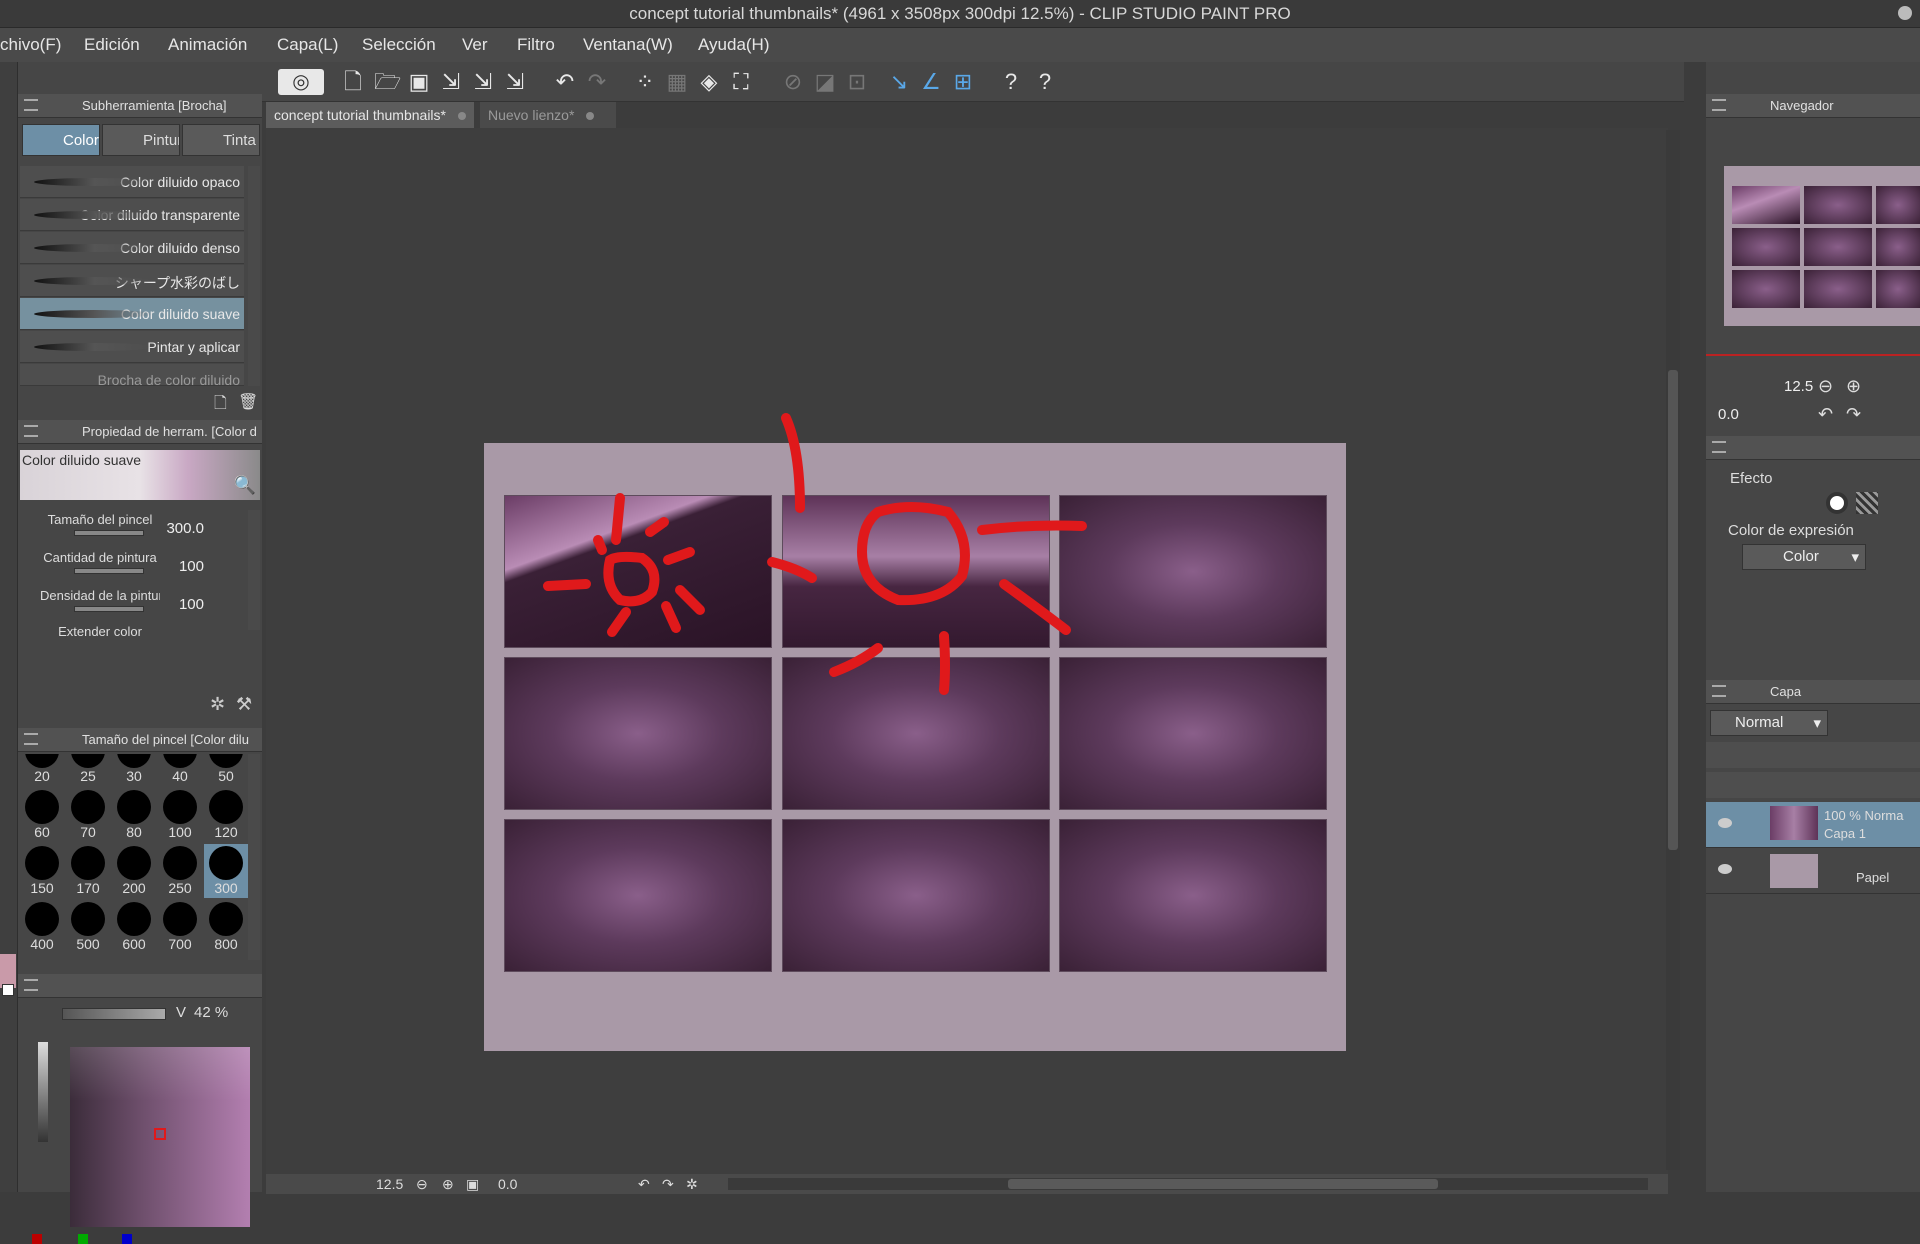 Image resolution: width=1920 pixels, height=1244 pixels. I want to click on navigator-rotation: 0.0, so click(1728, 414).